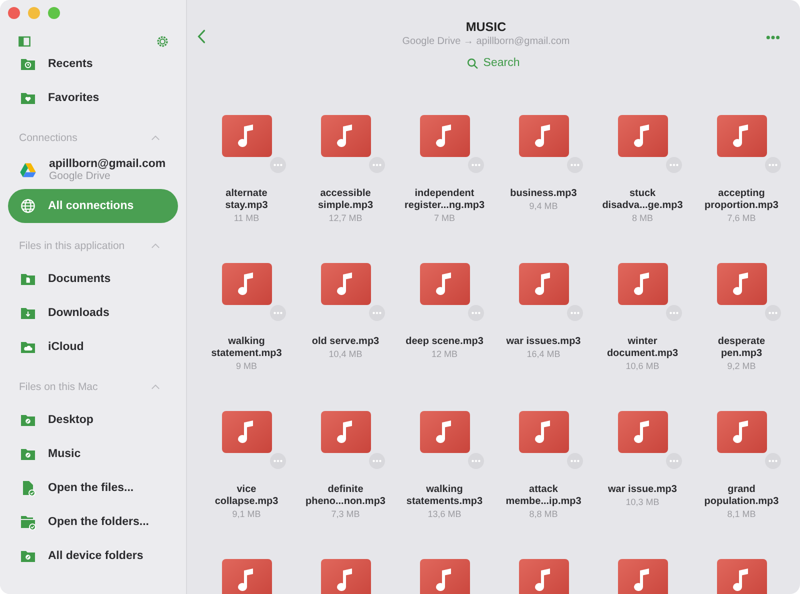 Image resolution: width=800 pixels, height=594 pixels. What do you see at coordinates (58, 387) in the screenshot?
I see `section-header: Files on this Mac` at bounding box center [58, 387].